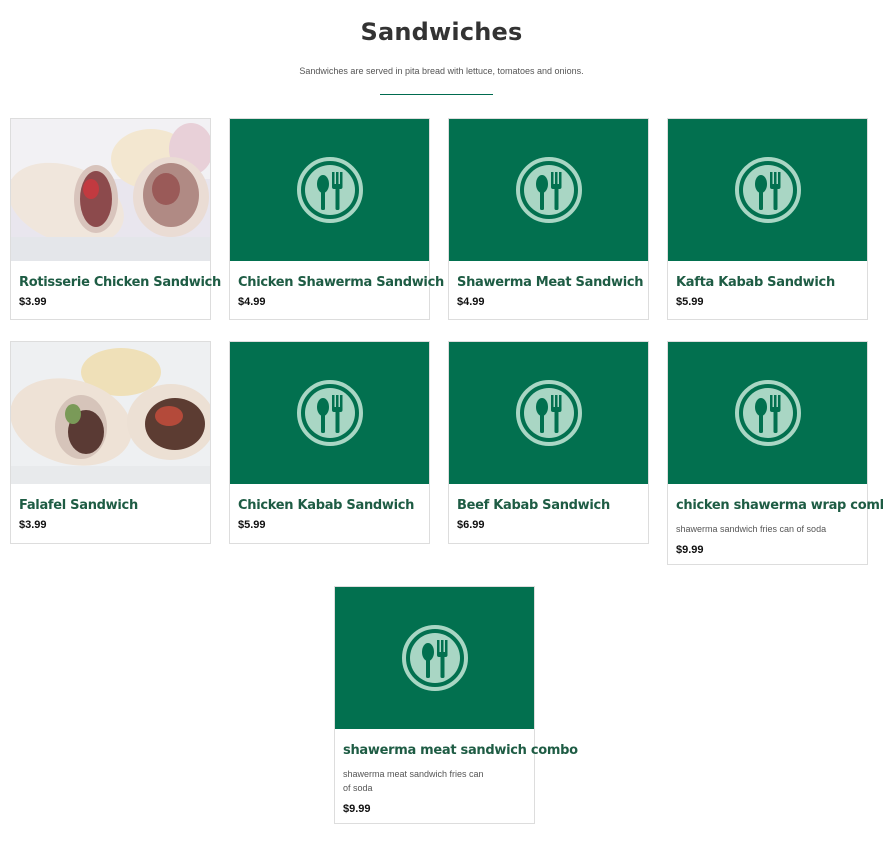 The height and width of the screenshot is (841, 883). I want to click on menu-item-card: Chicken Shawerma Sandwich $4.99, so click(336, 219).